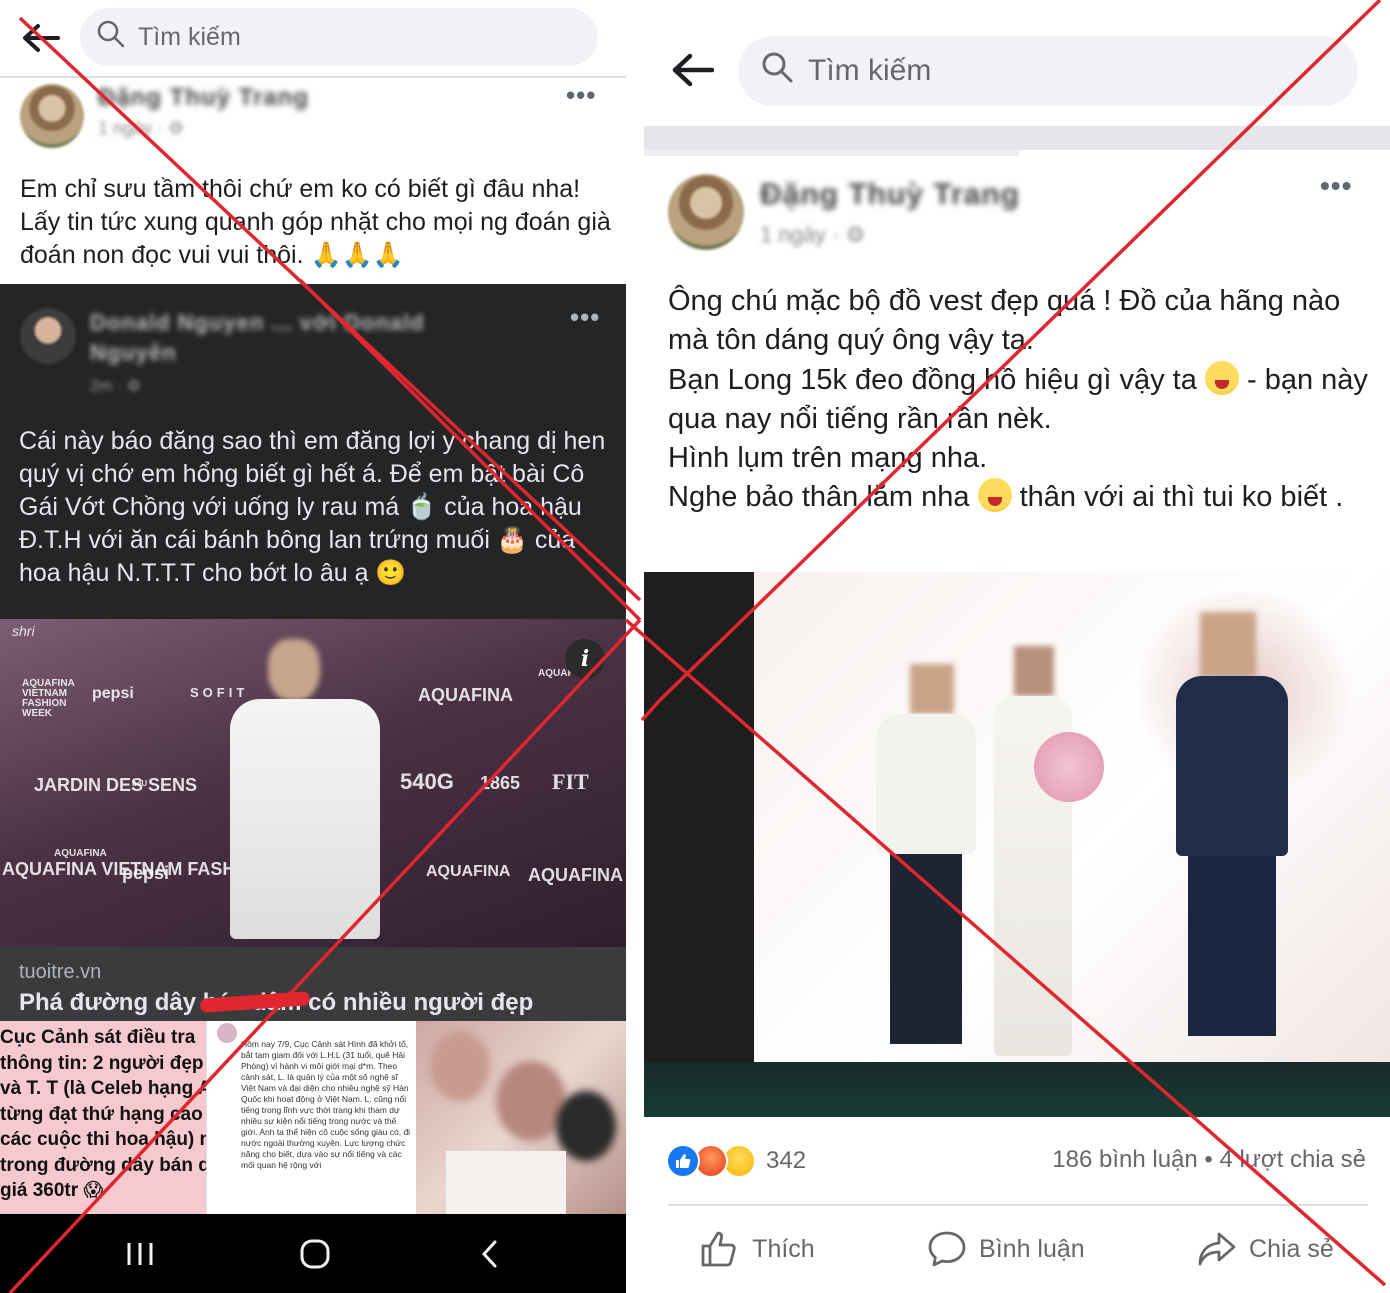 The height and width of the screenshot is (1293, 1390). What do you see at coordinates (585, 659) in the screenshot?
I see `info-icon: i` at bounding box center [585, 659].